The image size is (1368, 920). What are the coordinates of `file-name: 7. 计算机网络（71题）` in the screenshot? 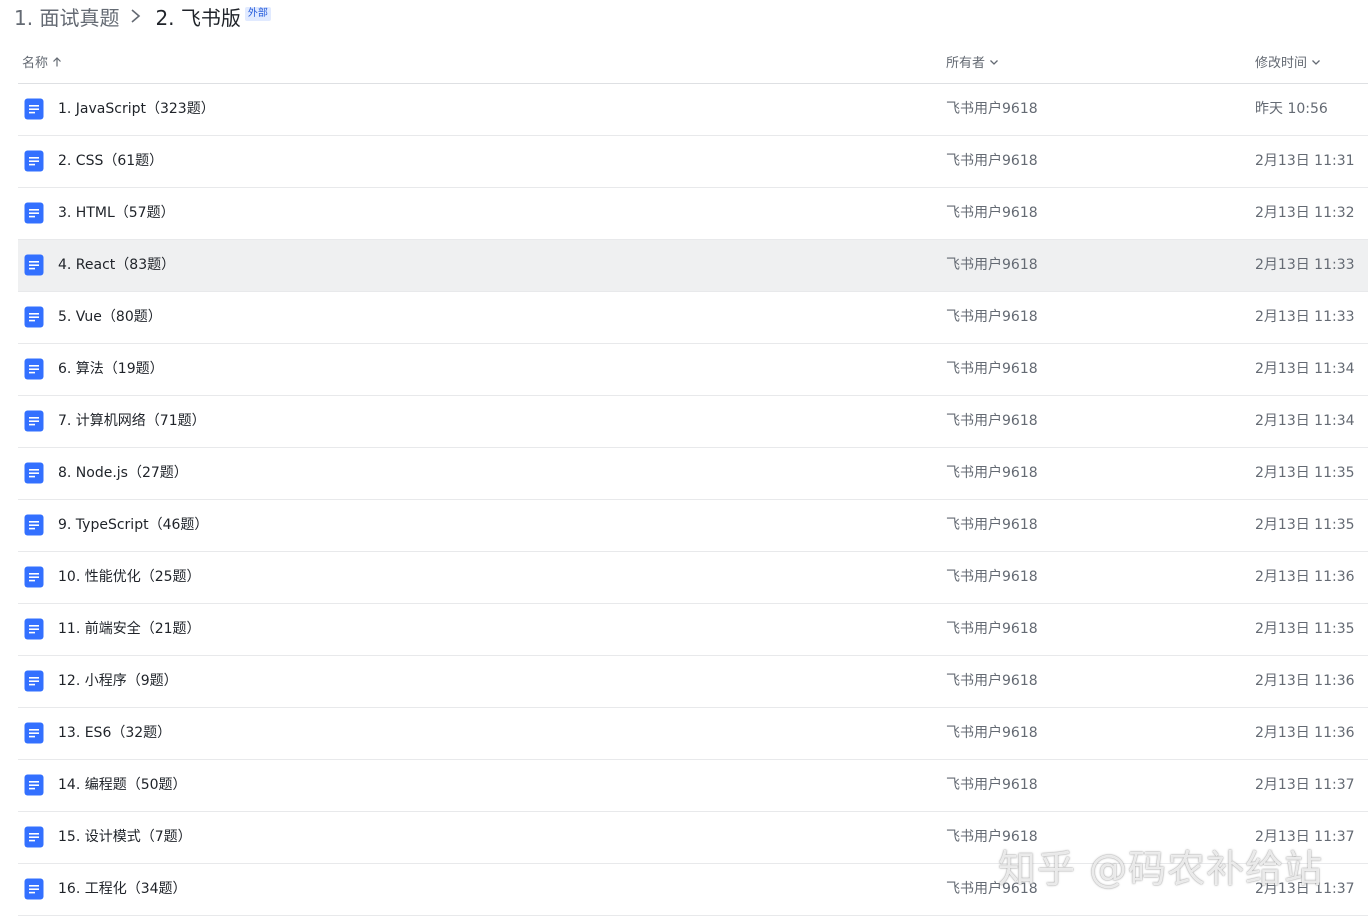 It's located at (132, 421).